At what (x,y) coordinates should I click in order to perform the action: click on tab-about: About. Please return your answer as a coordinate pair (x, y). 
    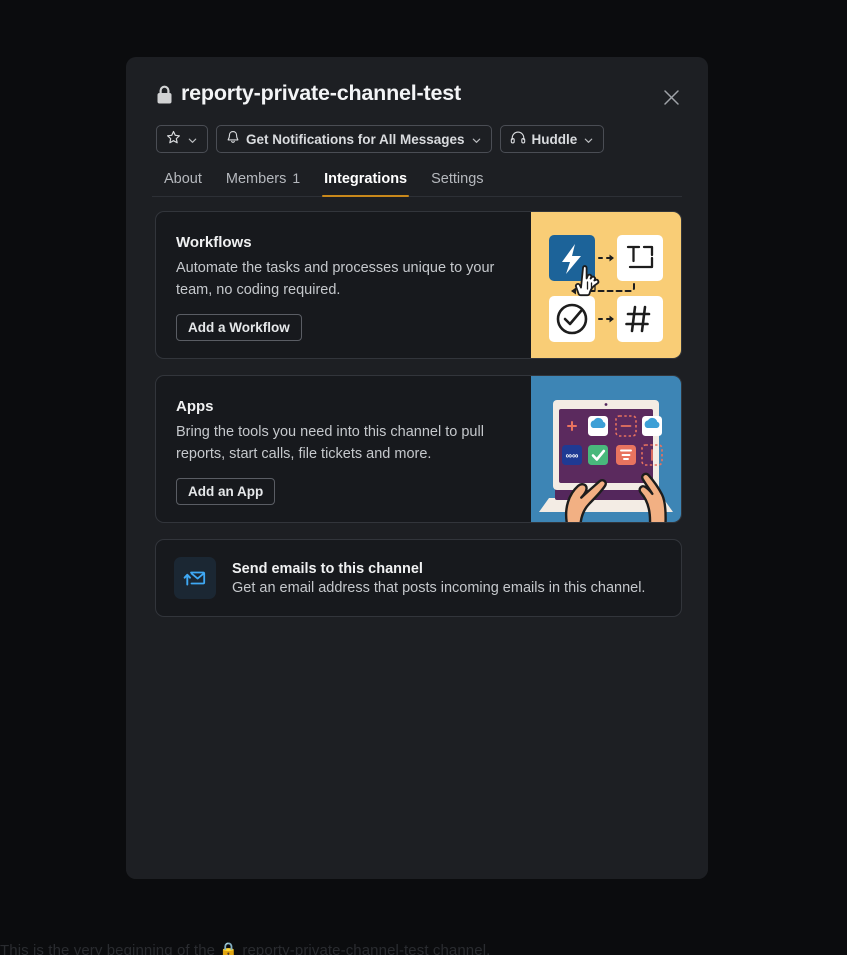
    Looking at the image, I should click on (183, 183).